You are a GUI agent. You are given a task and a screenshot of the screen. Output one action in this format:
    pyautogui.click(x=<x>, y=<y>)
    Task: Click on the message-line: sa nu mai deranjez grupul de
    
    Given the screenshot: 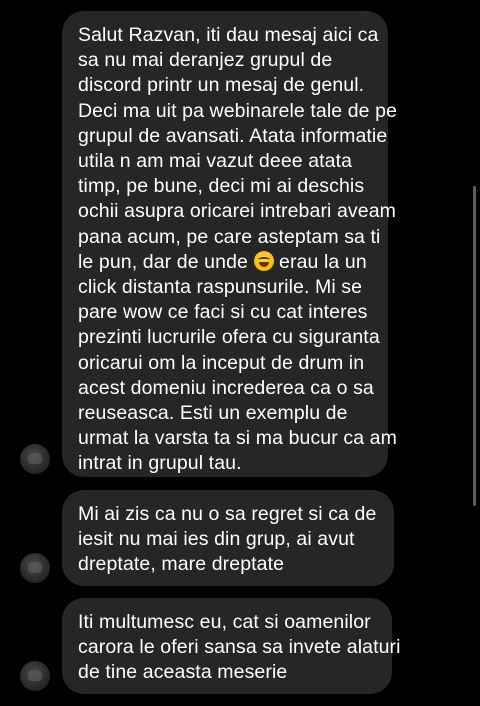 What is the action you would take?
    pyautogui.click(x=205, y=60)
    